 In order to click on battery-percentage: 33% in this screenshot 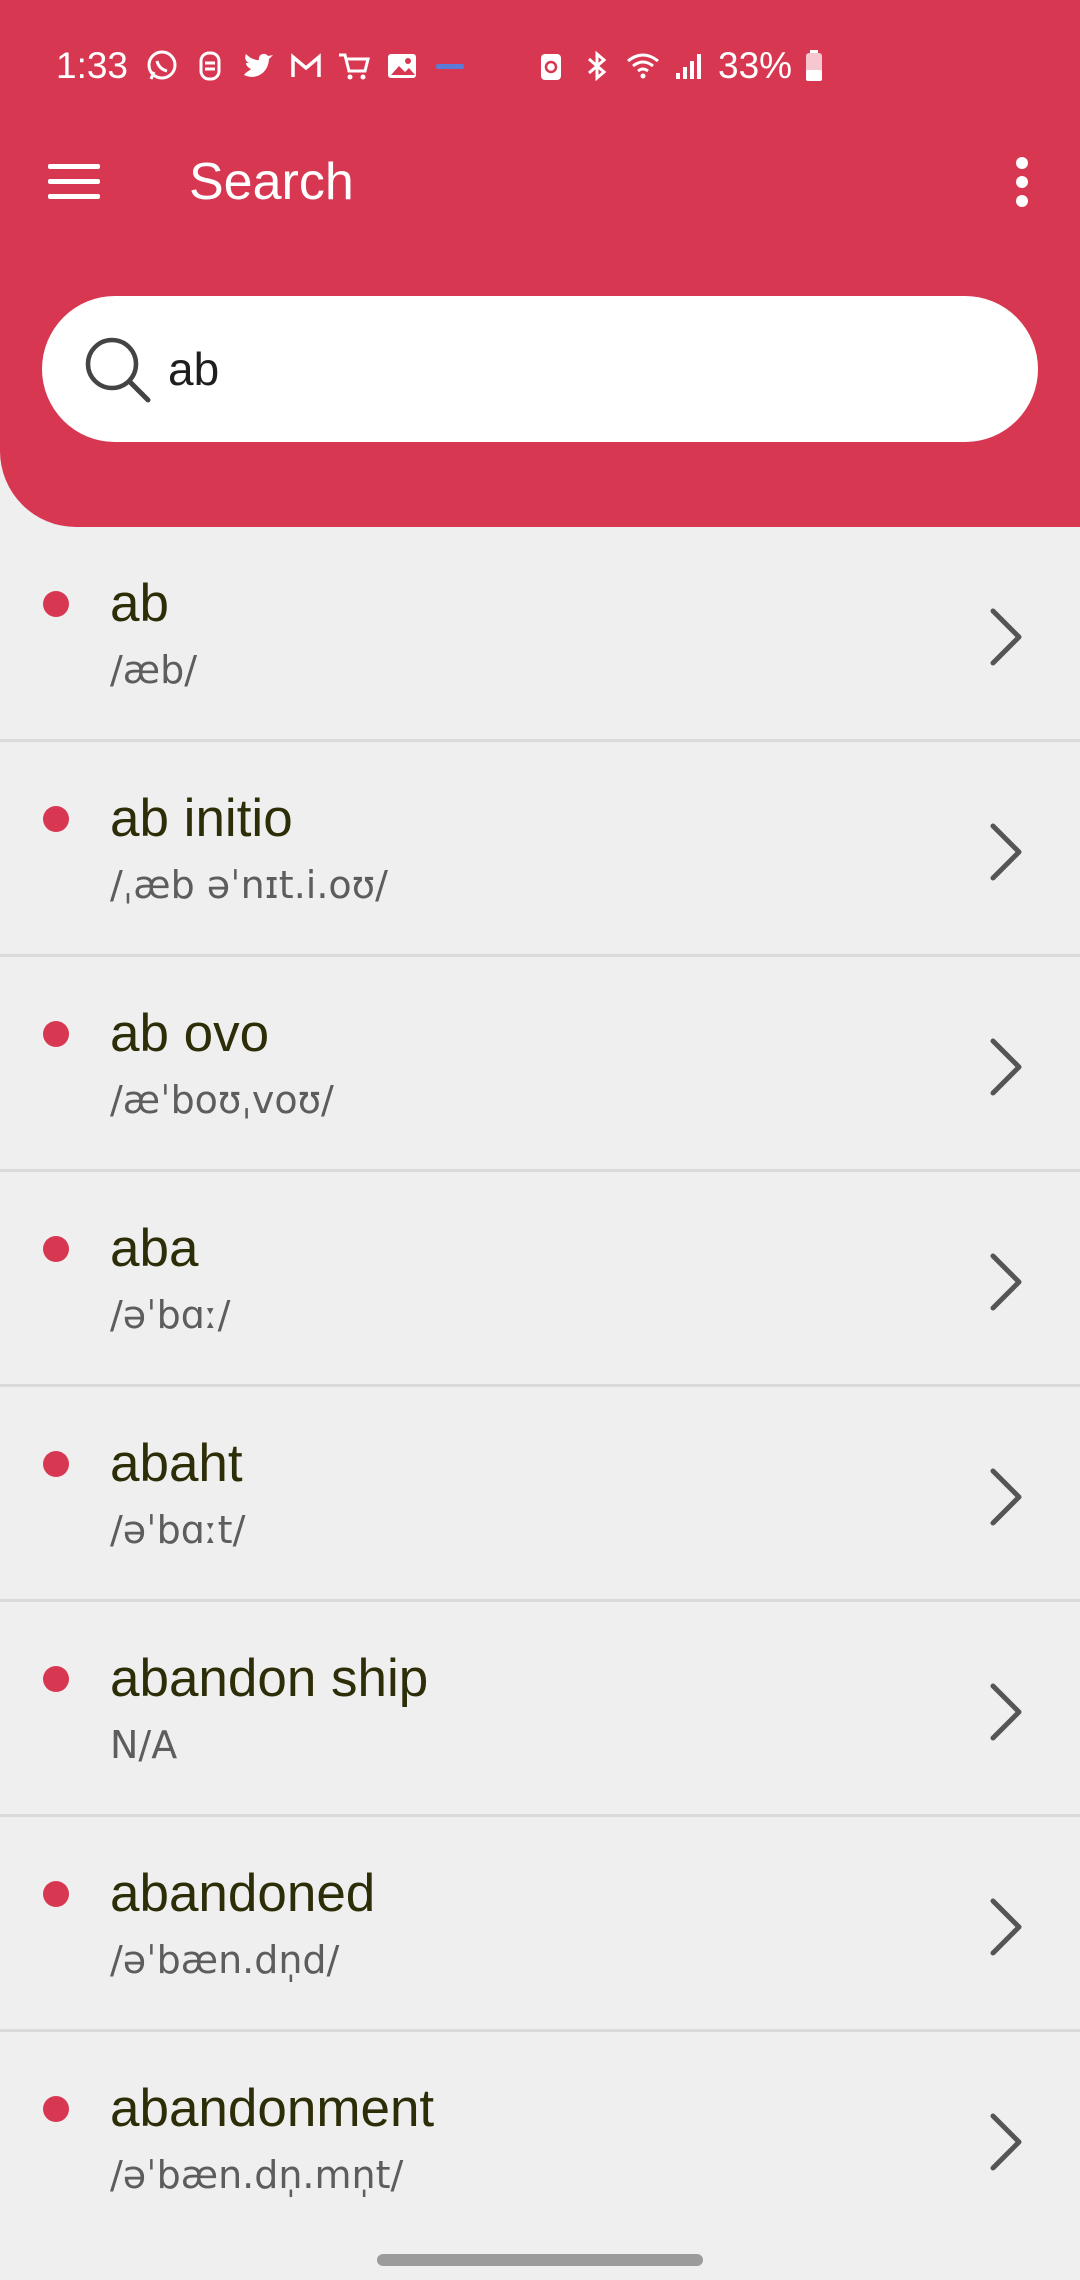, I will do `click(755, 65)`.